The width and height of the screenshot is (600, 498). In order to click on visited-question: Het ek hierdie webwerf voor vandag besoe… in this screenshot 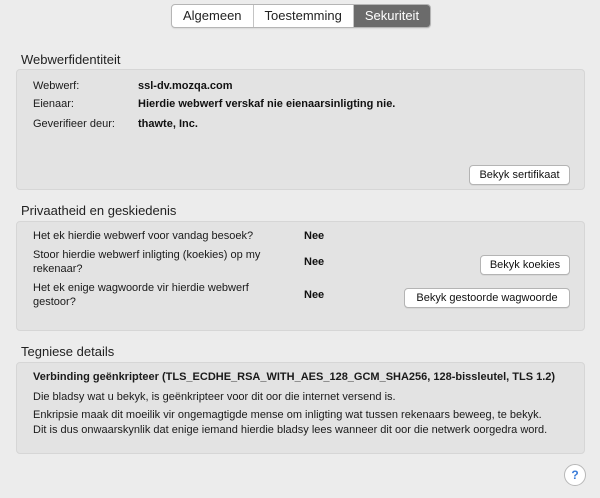, I will do `click(143, 236)`.